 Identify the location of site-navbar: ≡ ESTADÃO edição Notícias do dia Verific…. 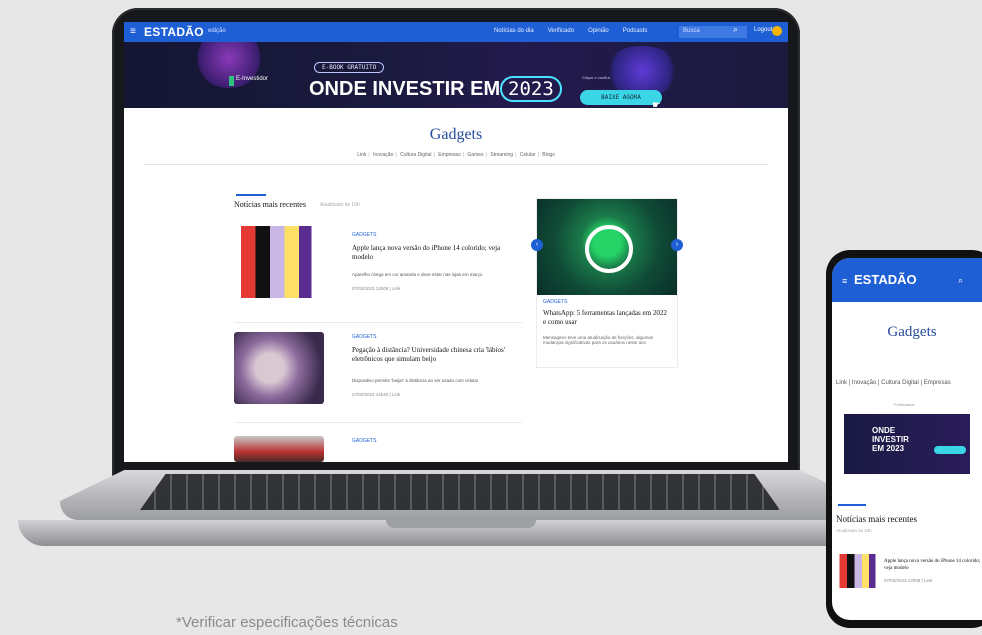
(456, 32).